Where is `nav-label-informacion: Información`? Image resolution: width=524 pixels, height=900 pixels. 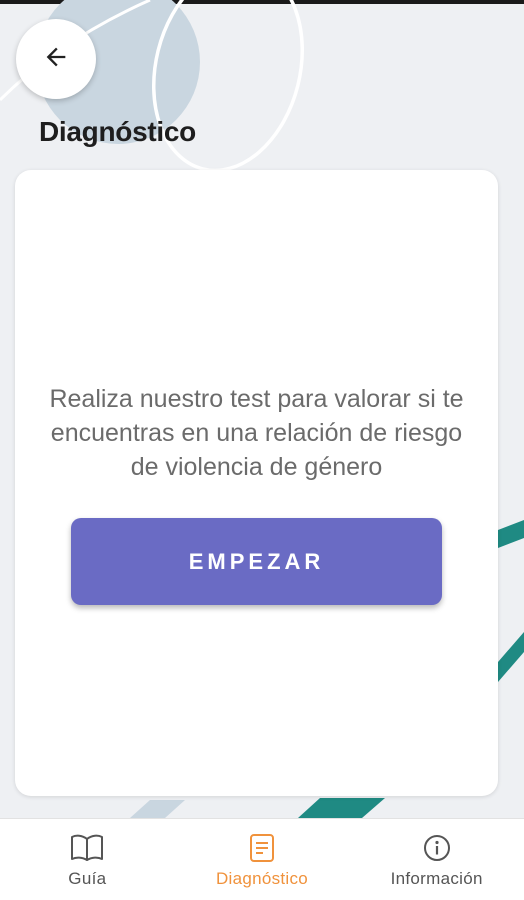 nav-label-informacion: Información is located at coordinates (436, 878).